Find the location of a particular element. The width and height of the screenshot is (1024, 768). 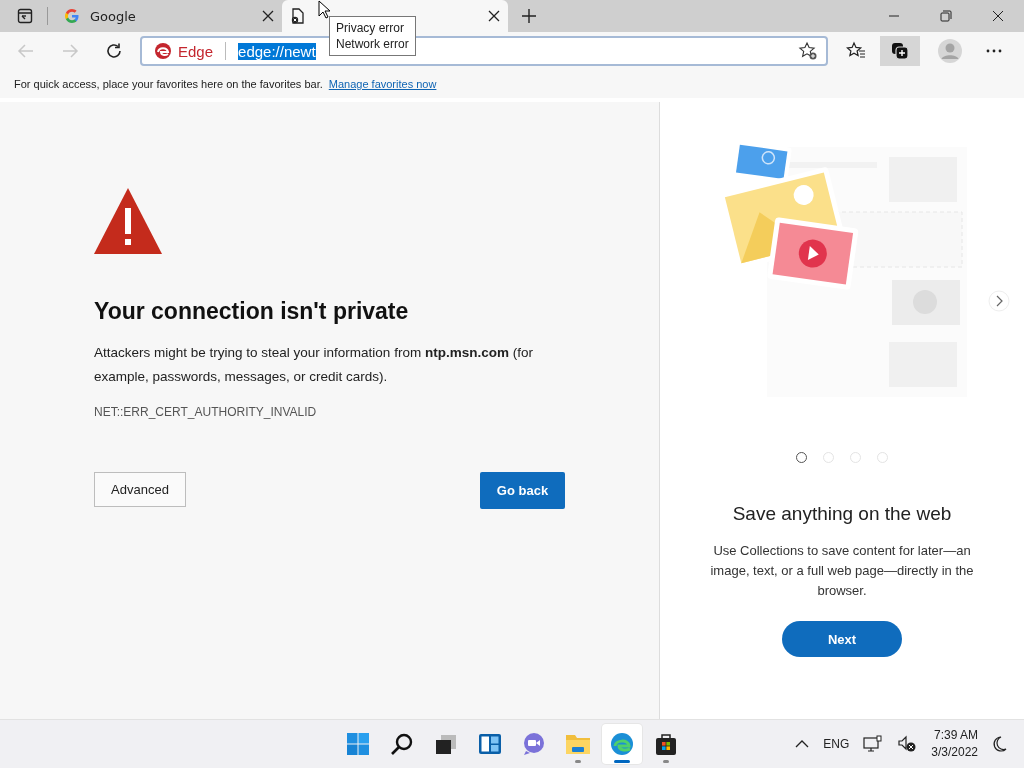

error-heading: Your connection isn't private is located at coordinates (252, 311).